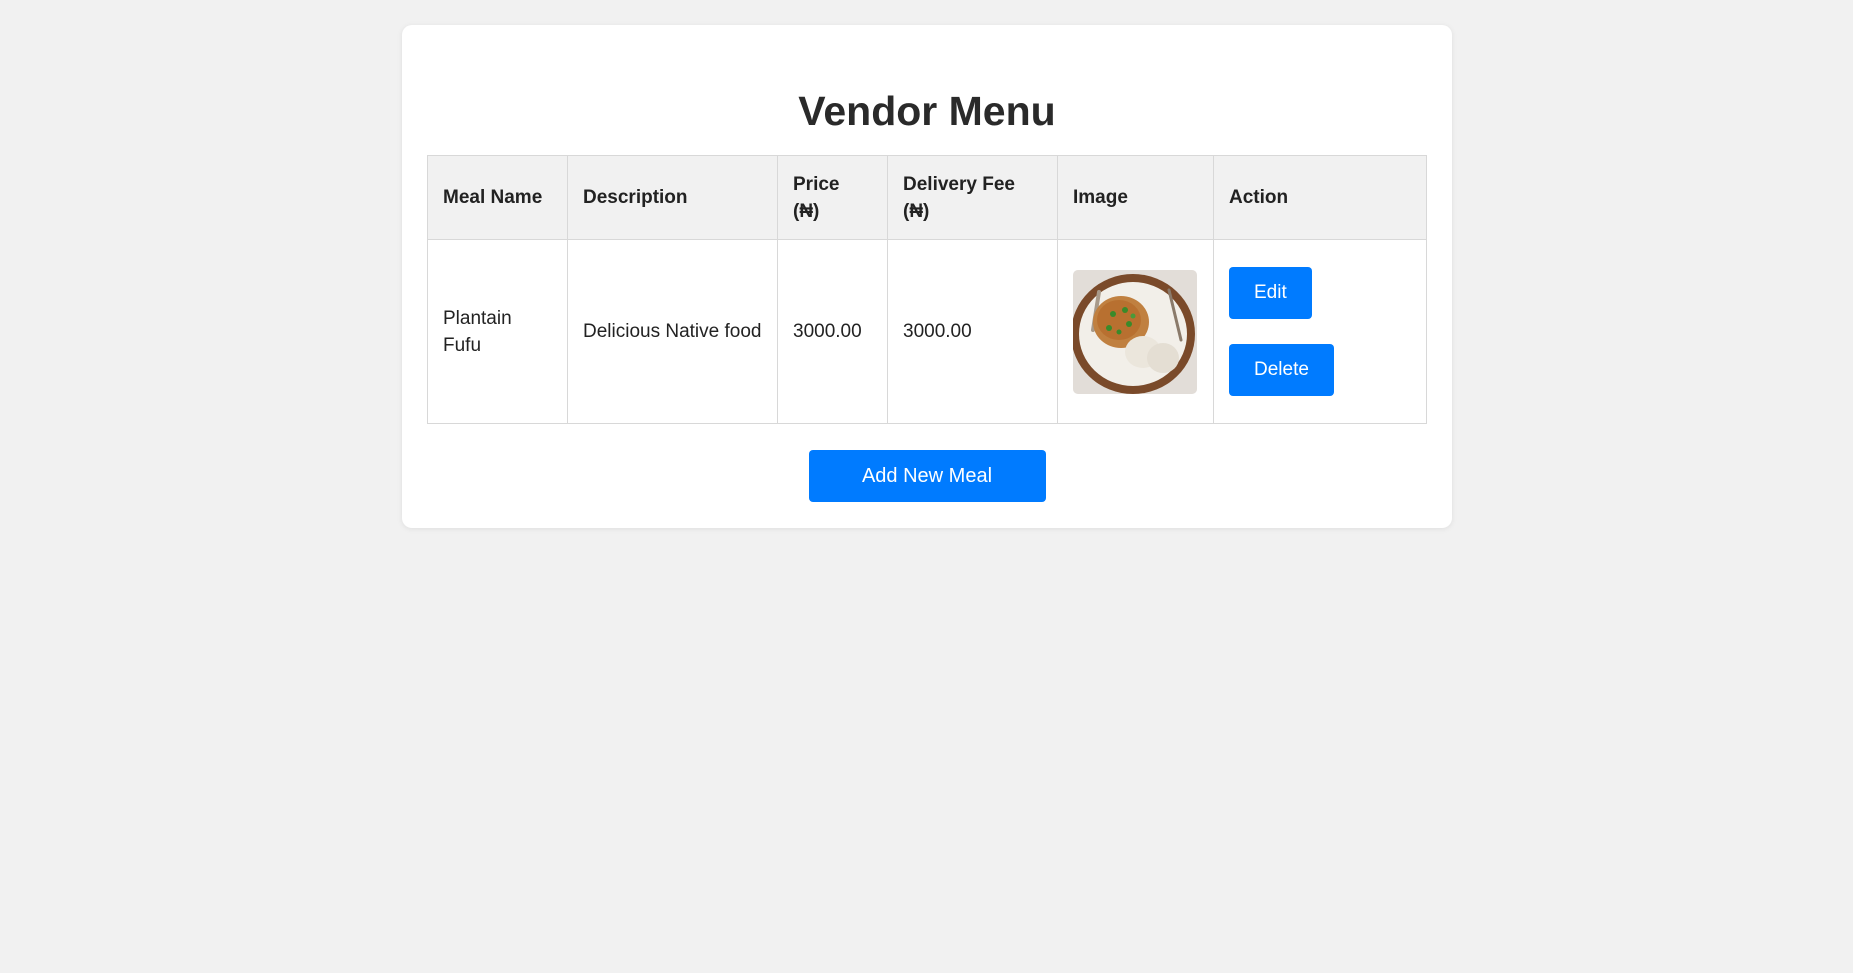 The height and width of the screenshot is (973, 1853). What do you see at coordinates (927, 111) in the screenshot?
I see `page-title: Vendor Menu` at bounding box center [927, 111].